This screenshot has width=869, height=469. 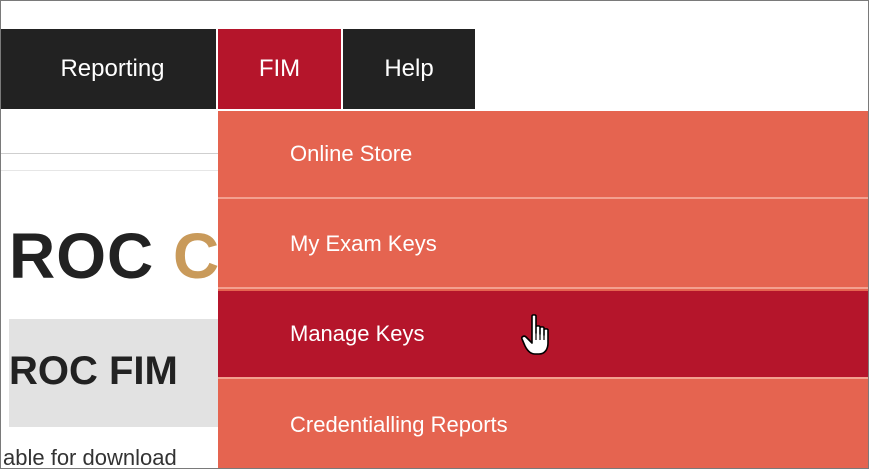 What do you see at coordinates (399, 424) in the screenshot?
I see `menu-item-label: Credentialling Reports` at bounding box center [399, 424].